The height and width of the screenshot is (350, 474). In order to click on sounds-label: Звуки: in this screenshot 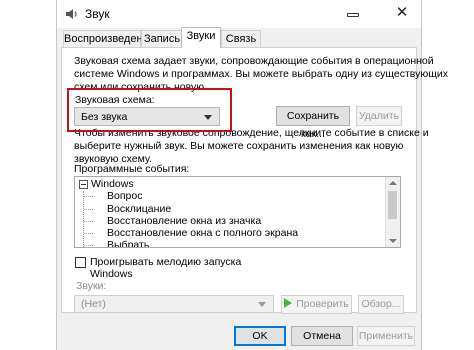, I will do `click(91, 286)`.